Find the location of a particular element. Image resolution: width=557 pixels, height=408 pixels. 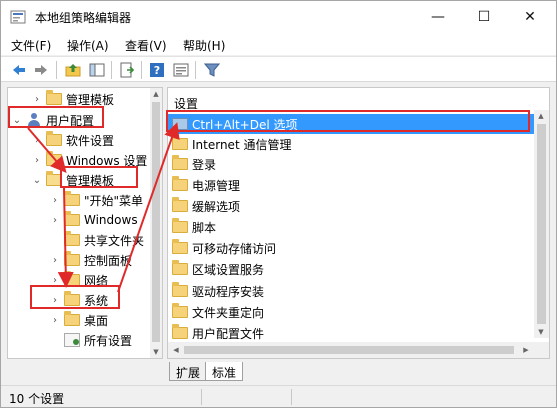

maximize-button: ☐ is located at coordinates (484, 17).